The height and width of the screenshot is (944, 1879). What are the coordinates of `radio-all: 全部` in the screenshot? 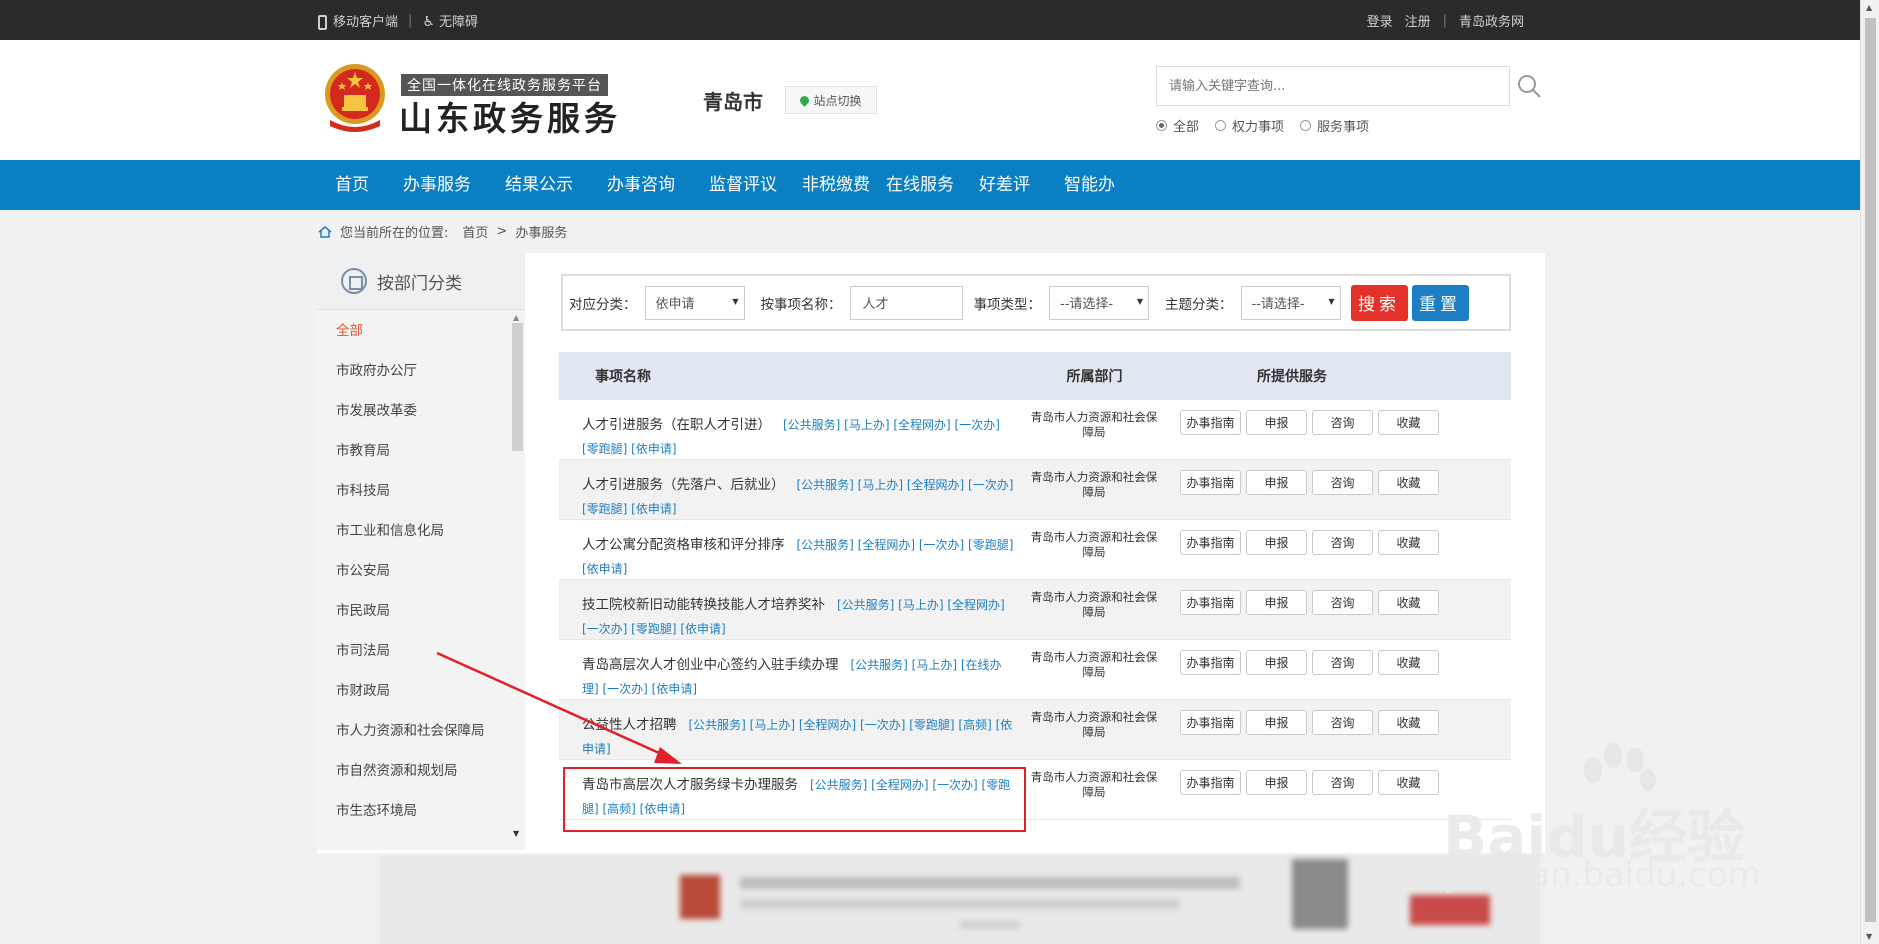 It's located at (1177, 125).